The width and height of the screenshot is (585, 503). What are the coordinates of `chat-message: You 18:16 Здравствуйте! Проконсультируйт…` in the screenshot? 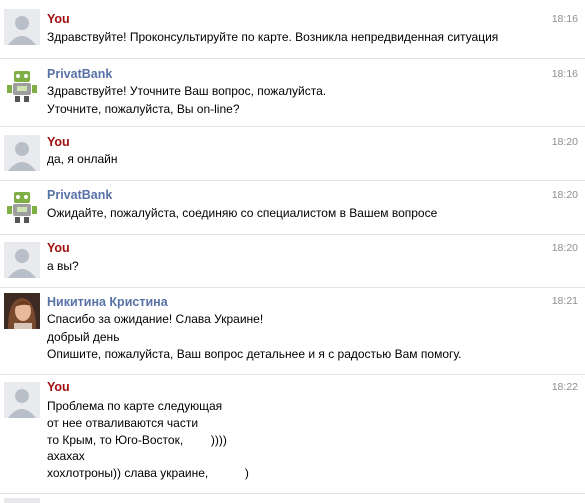 It's located at (292, 29).